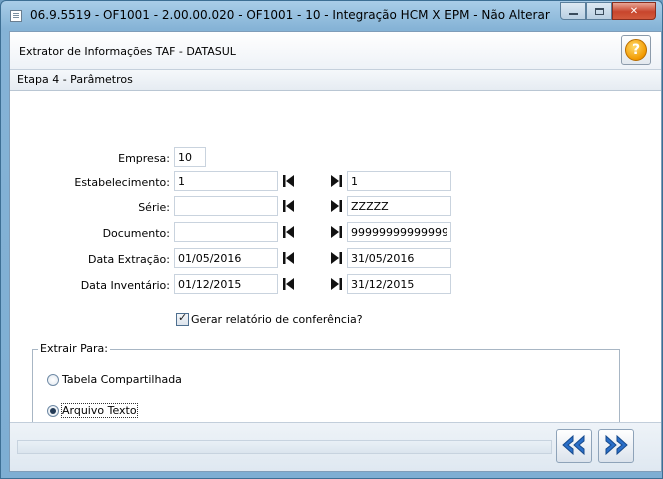  I want to click on documento-label: Documento:, so click(136, 233).